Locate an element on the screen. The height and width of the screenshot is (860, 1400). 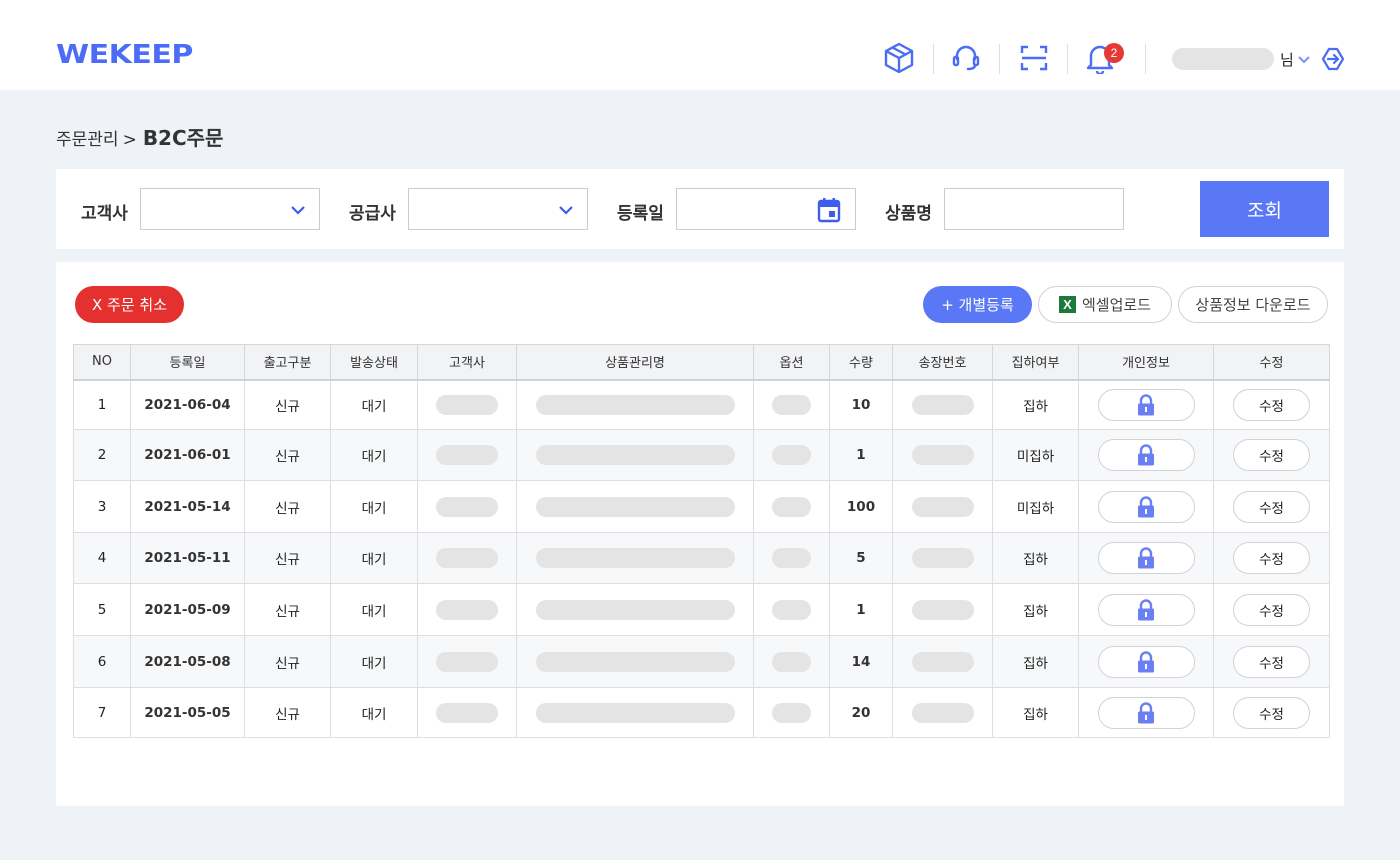
table-row: 2 2021-06-01 신규 대기 1 미집하 수정 is located at coordinates (701, 455).